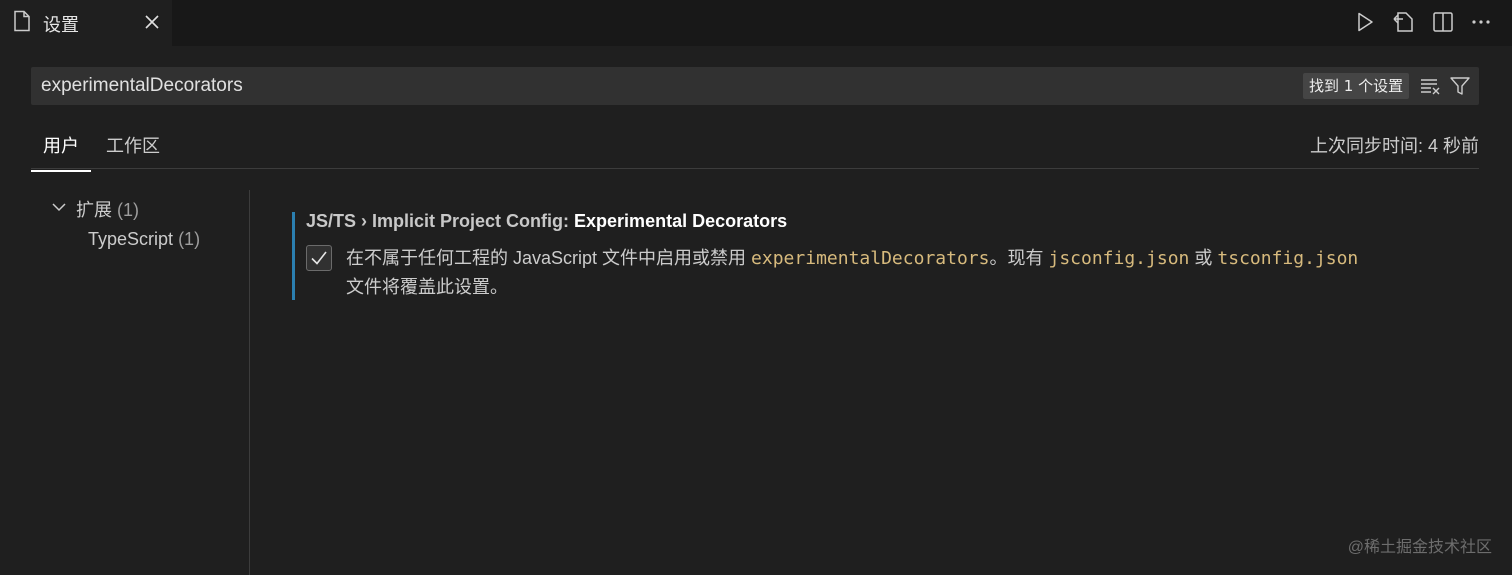 The width and height of the screenshot is (1512, 575). I want to click on close-icon, so click(152, 22).